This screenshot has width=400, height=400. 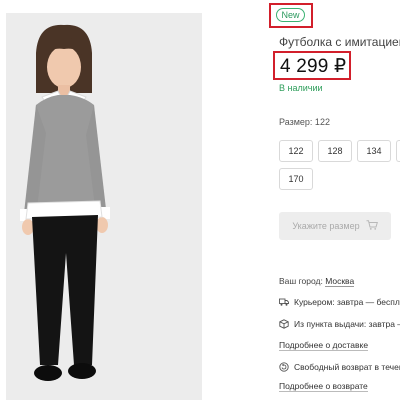 What do you see at coordinates (301, 88) in the screenshot?
I see `availability-status: В наличии` at bounding box center [301, 88].